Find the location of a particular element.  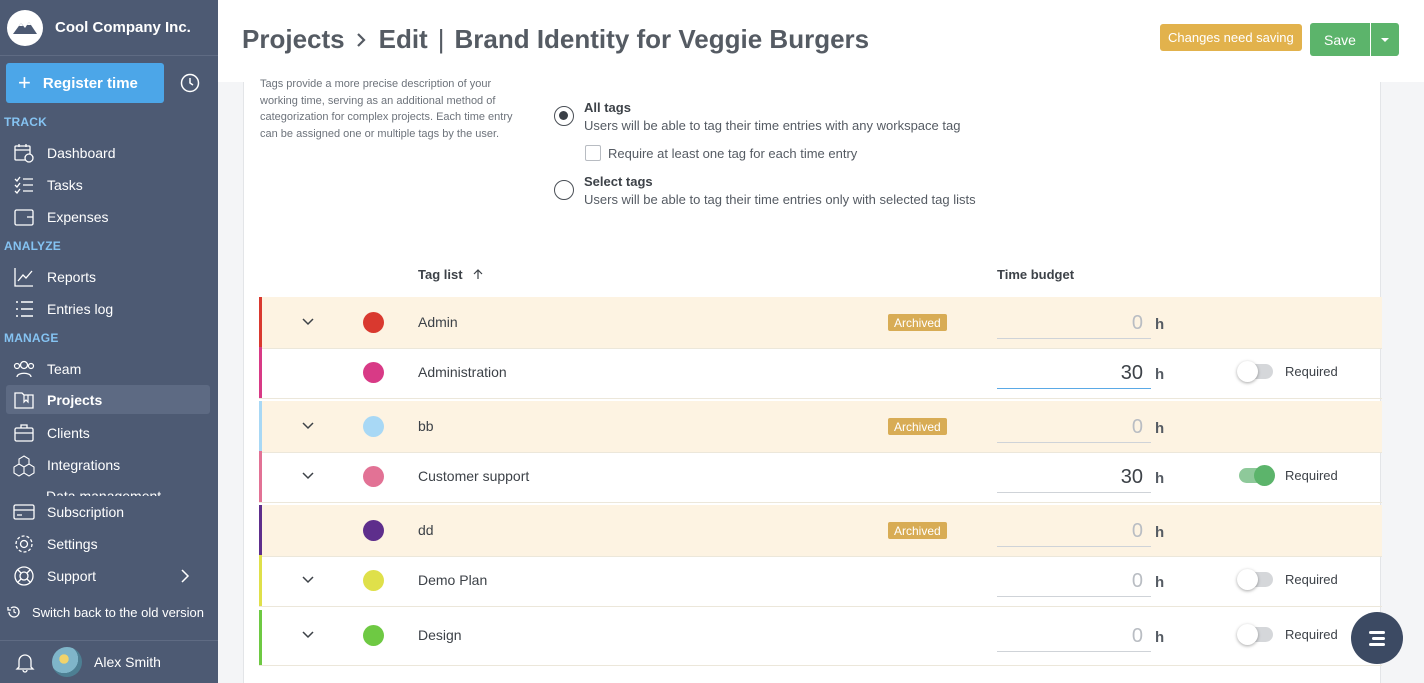

select-tags-radio is located at coordinates (564, 190).